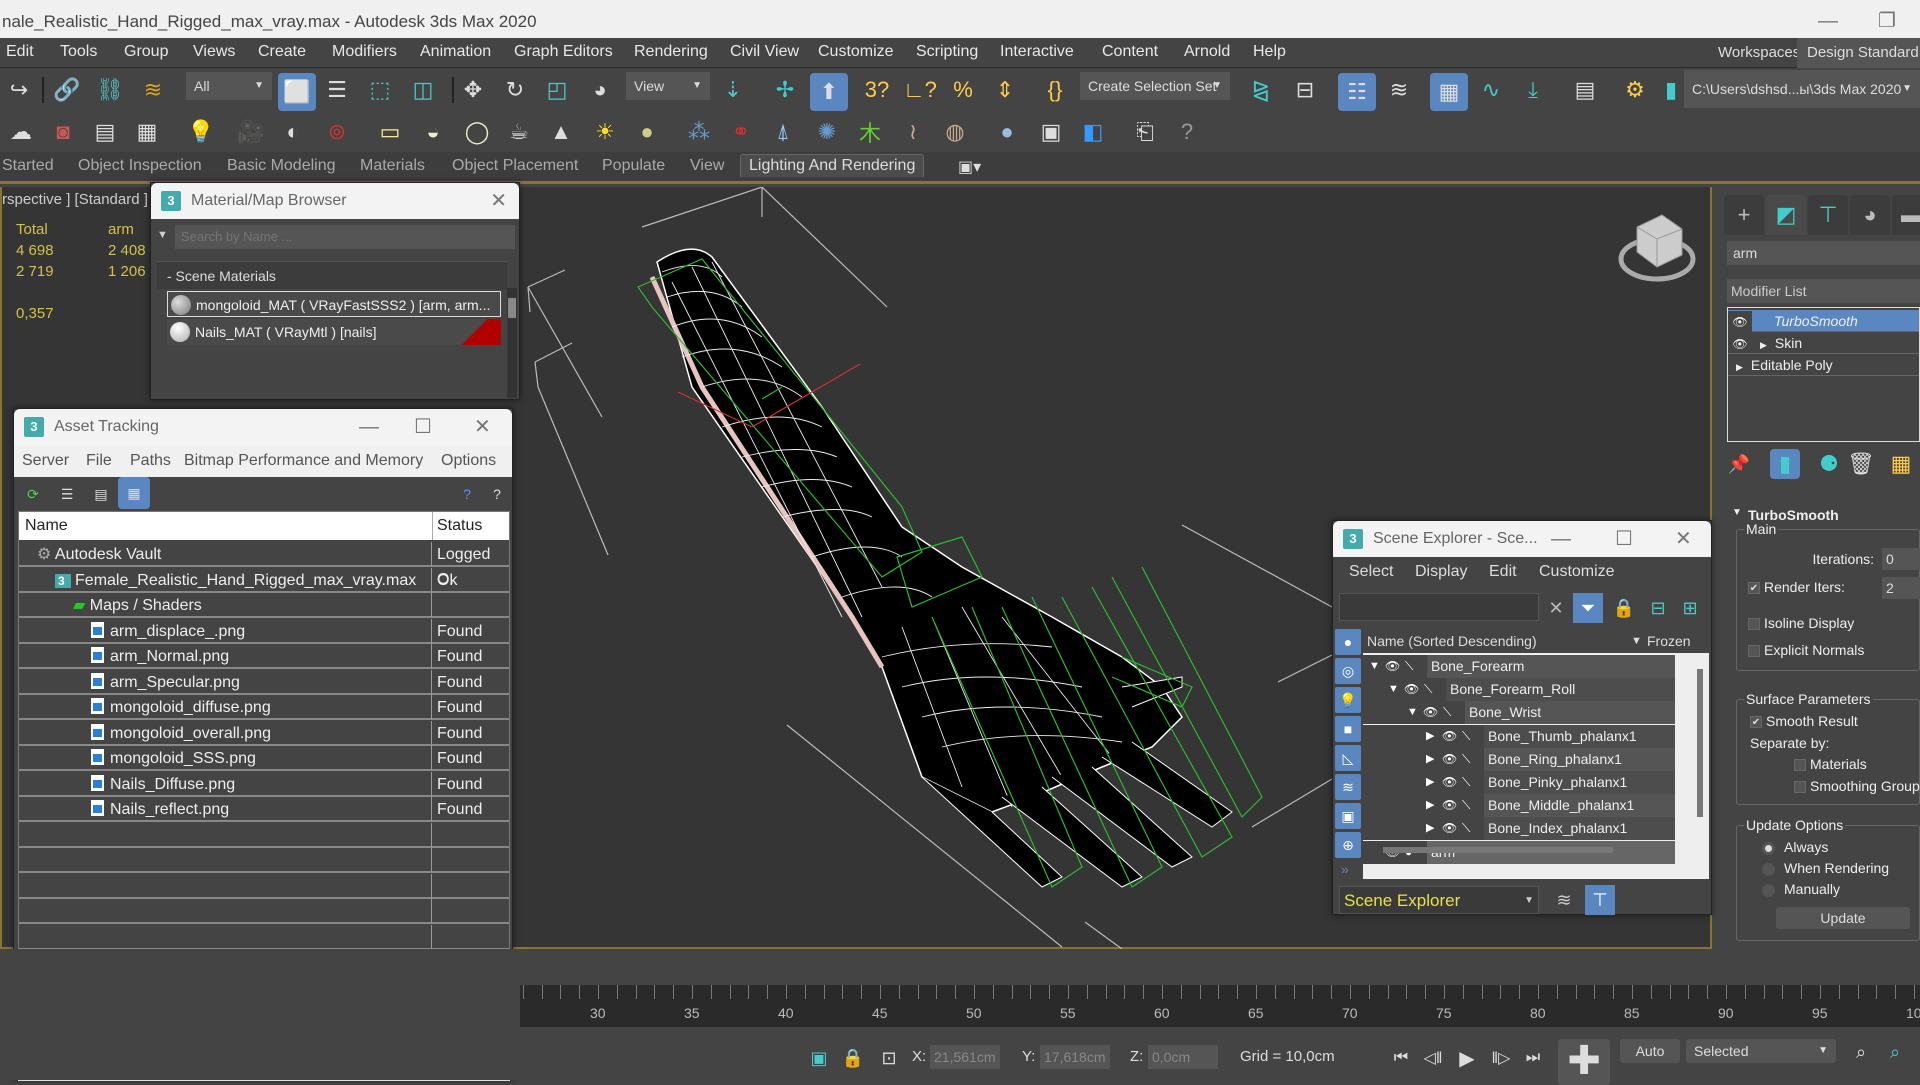 The width and height of the screenshot is (1920, 1085). I want to click on table-row: mongoloid_diffuse.png Found, so click(264, 707).